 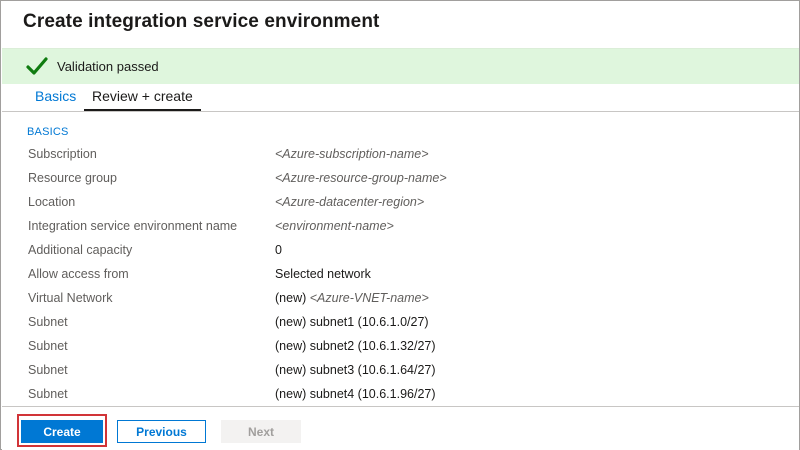 I want to click on summary-row-value: (new) subnet3 (10.6.1.64/27), so click(x=355, y=370).